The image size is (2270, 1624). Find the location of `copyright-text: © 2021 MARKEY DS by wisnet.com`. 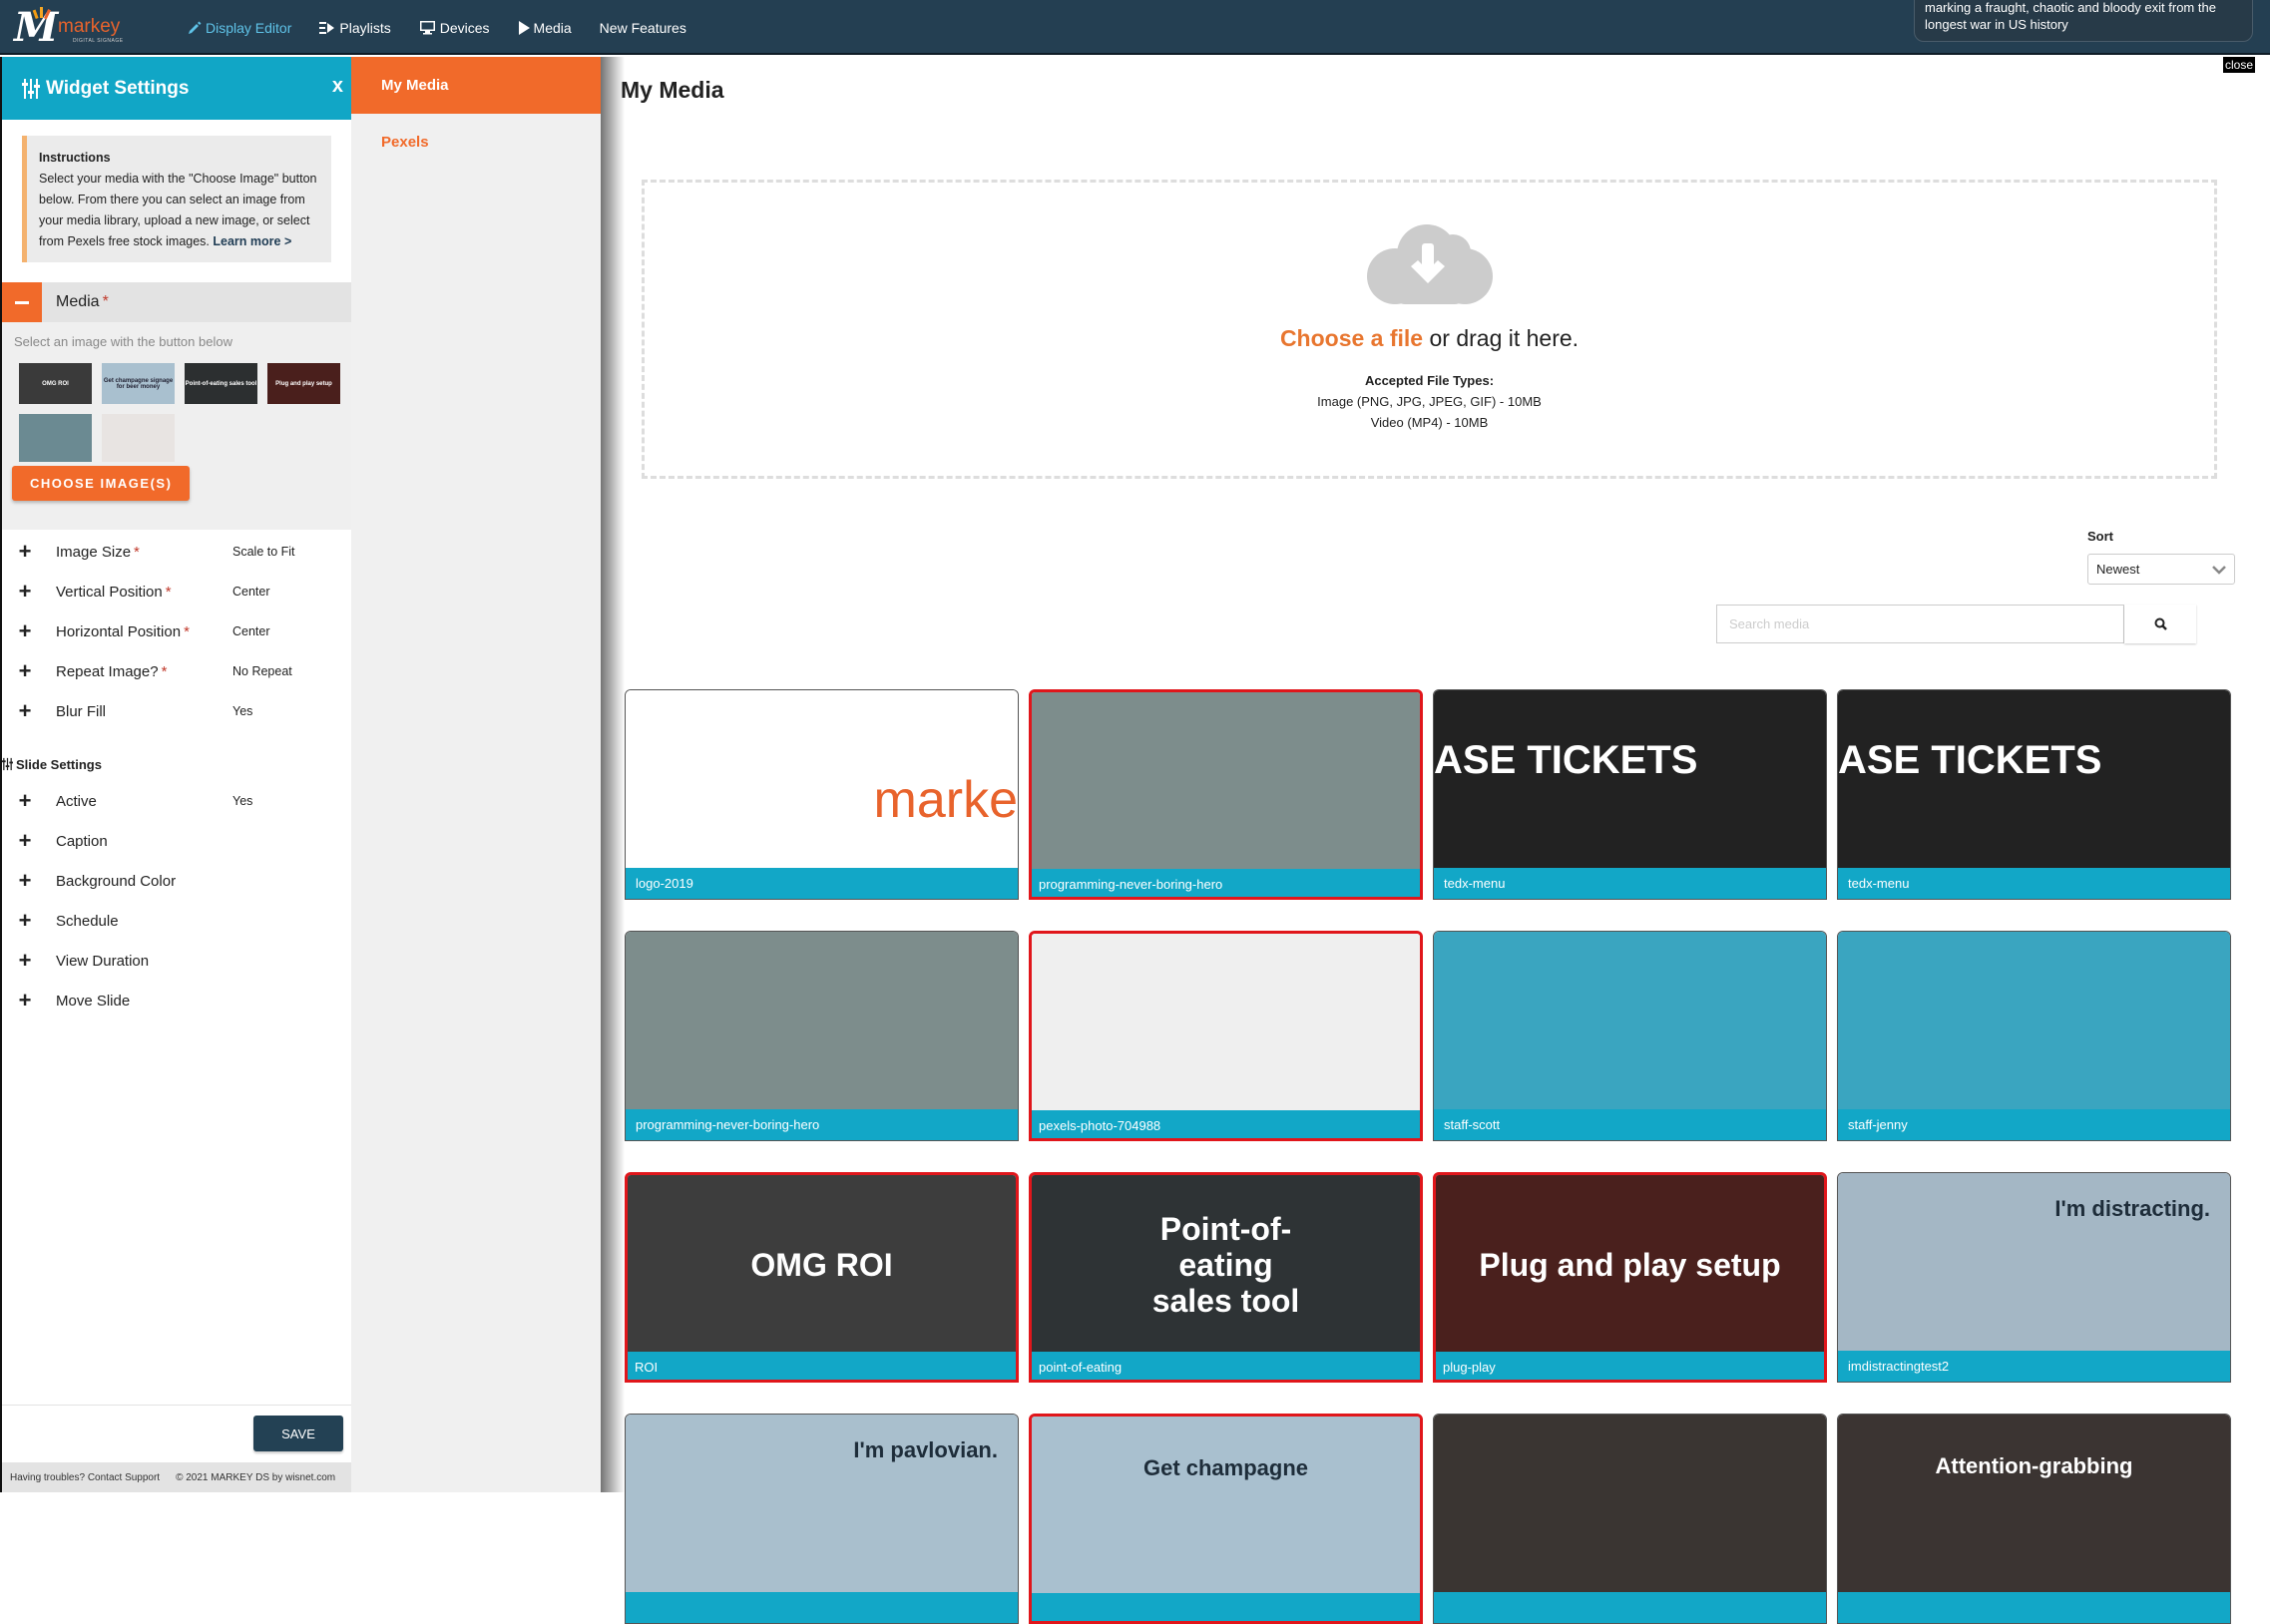

copyright-text: © 2021 MARKEY DS by wisnet.com is located at coordinates (256, 1477).